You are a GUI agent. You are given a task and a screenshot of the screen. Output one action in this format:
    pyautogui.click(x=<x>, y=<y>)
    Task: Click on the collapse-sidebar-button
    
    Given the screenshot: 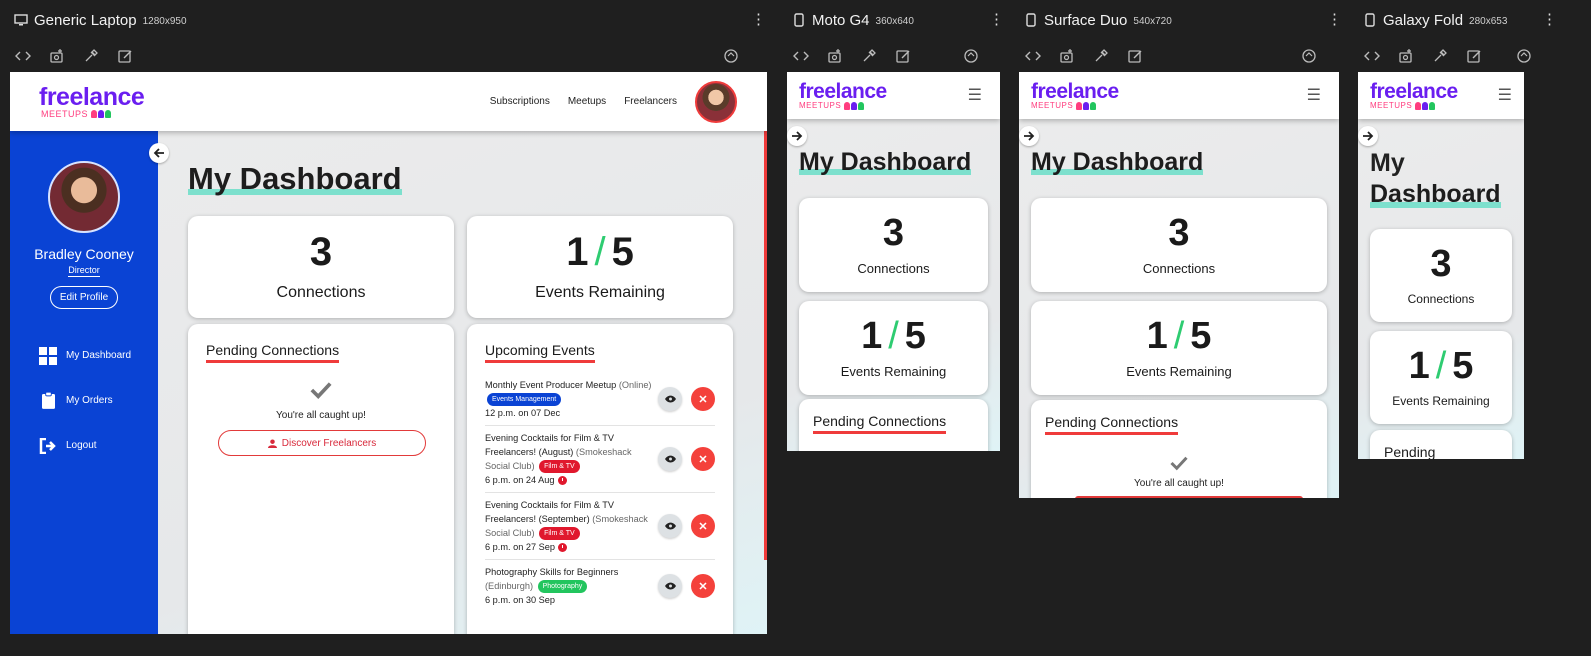 What is the action you would take?
    pyautogui.click(x=159, y=153)
    